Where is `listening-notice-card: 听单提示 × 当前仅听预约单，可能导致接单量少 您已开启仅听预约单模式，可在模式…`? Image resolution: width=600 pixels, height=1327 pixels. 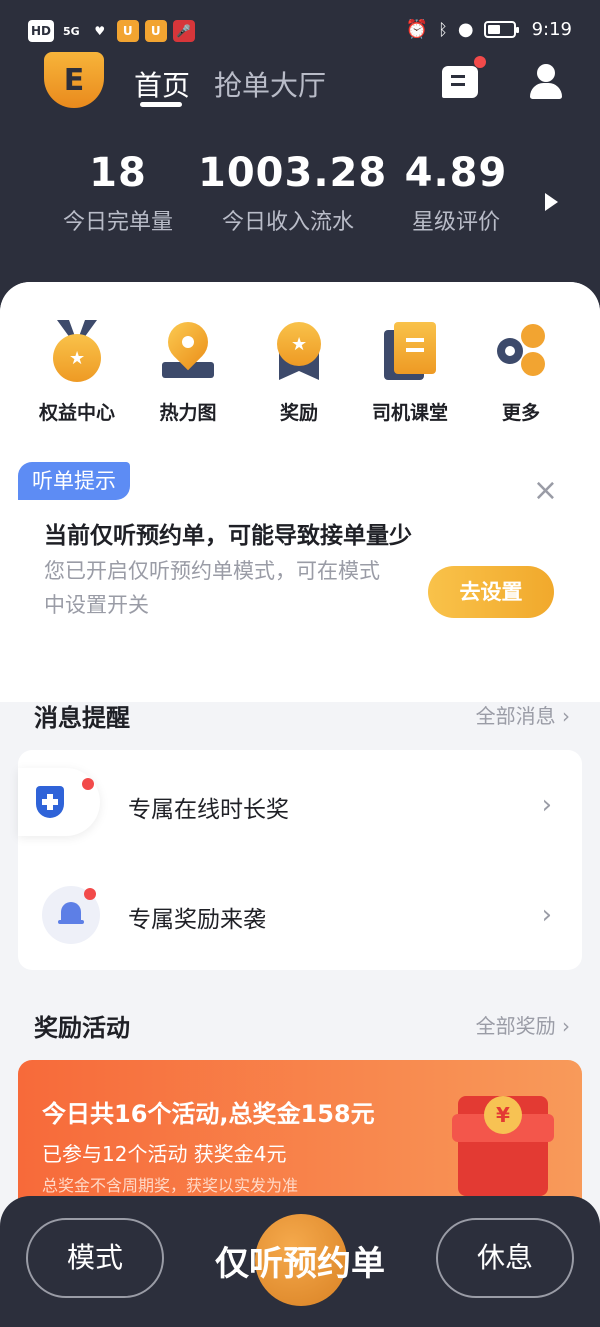
listening-notice-card: 听单提示 × 当前仅听预约单，可能导致接单量少 您已开启仅听预约单模式，可在模式… is located at coordinates (300, 561).